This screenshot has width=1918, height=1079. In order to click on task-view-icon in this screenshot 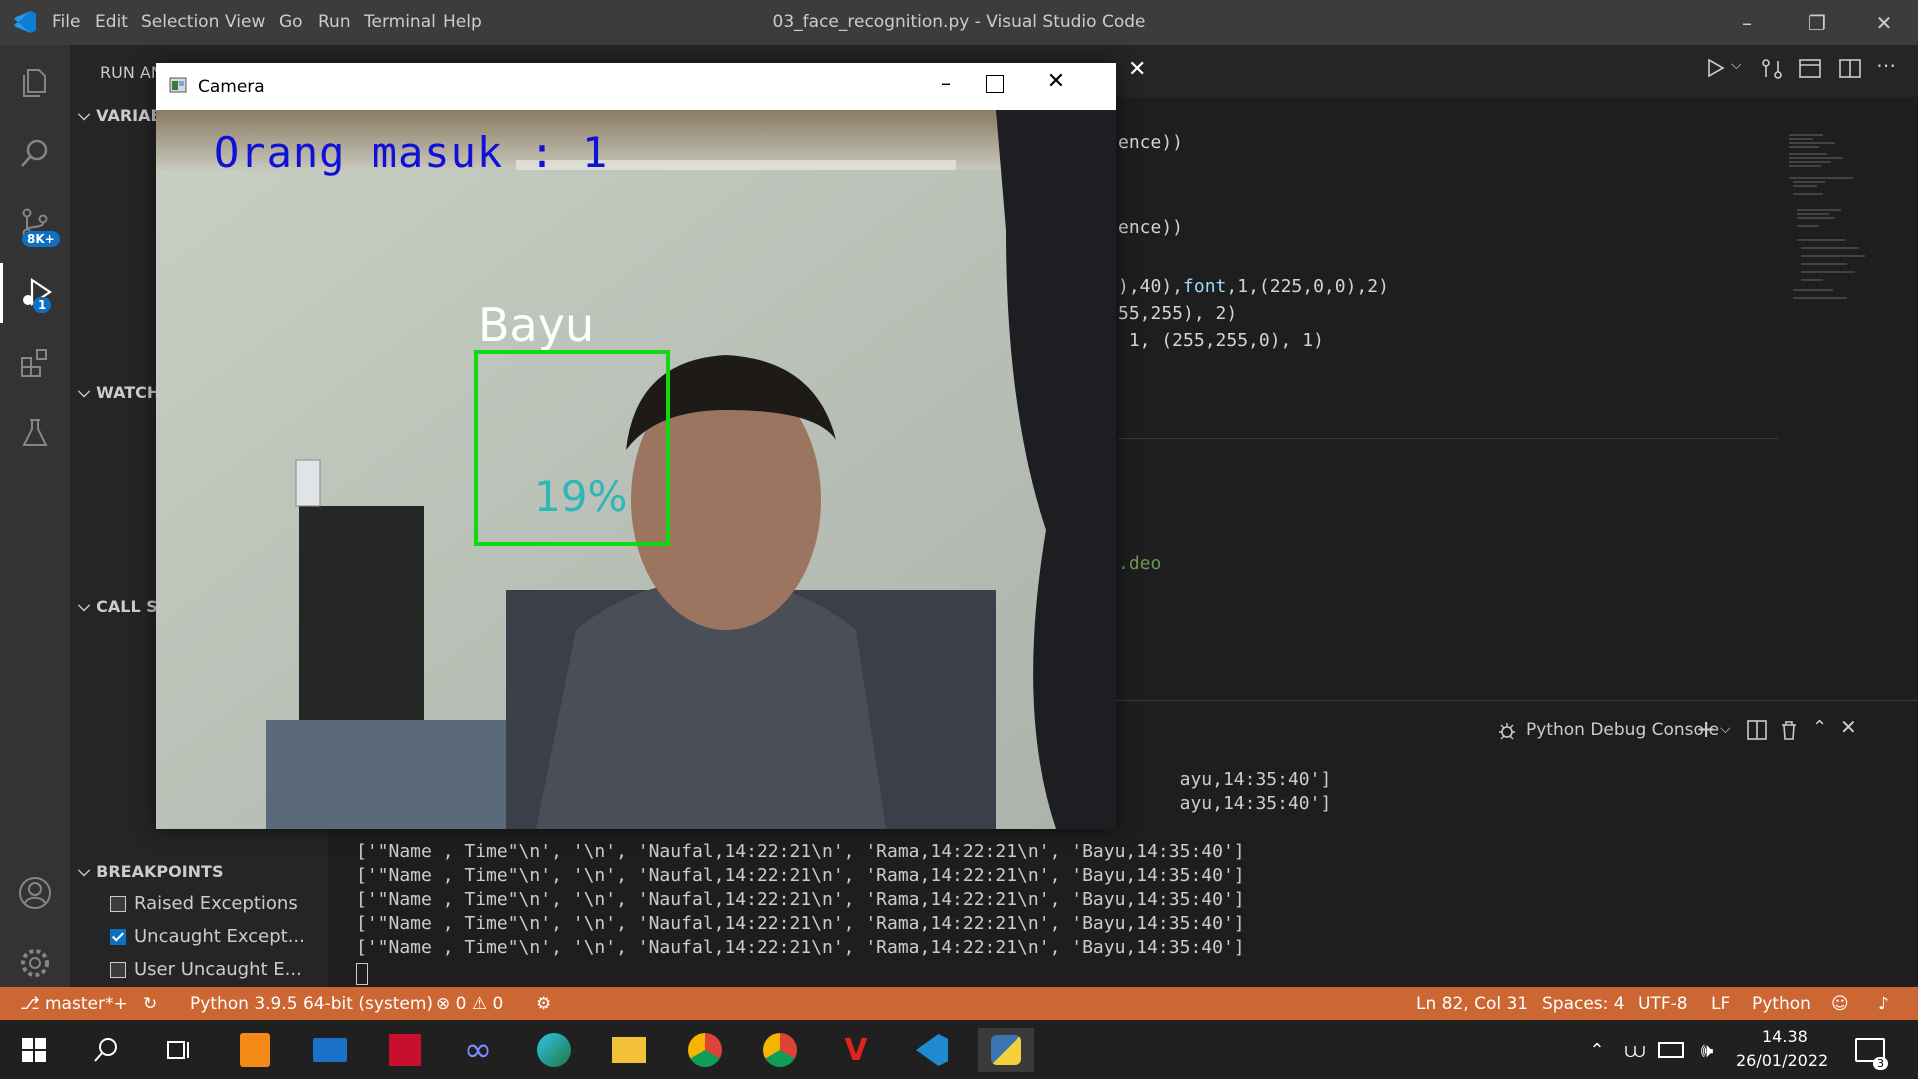, I will do `click(179, 1050)`.